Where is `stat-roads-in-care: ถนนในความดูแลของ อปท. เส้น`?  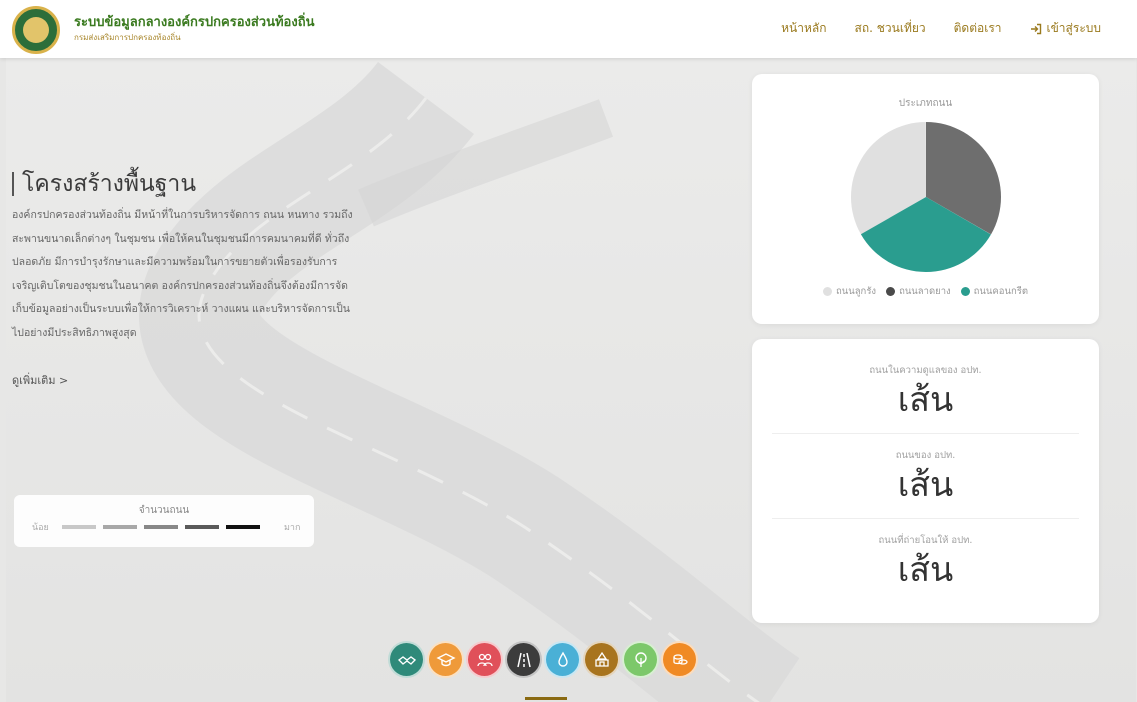 stat-roads-in-care: ถนนในความดูแลของ อปท. เส้น is located at coordinates (925, 391).